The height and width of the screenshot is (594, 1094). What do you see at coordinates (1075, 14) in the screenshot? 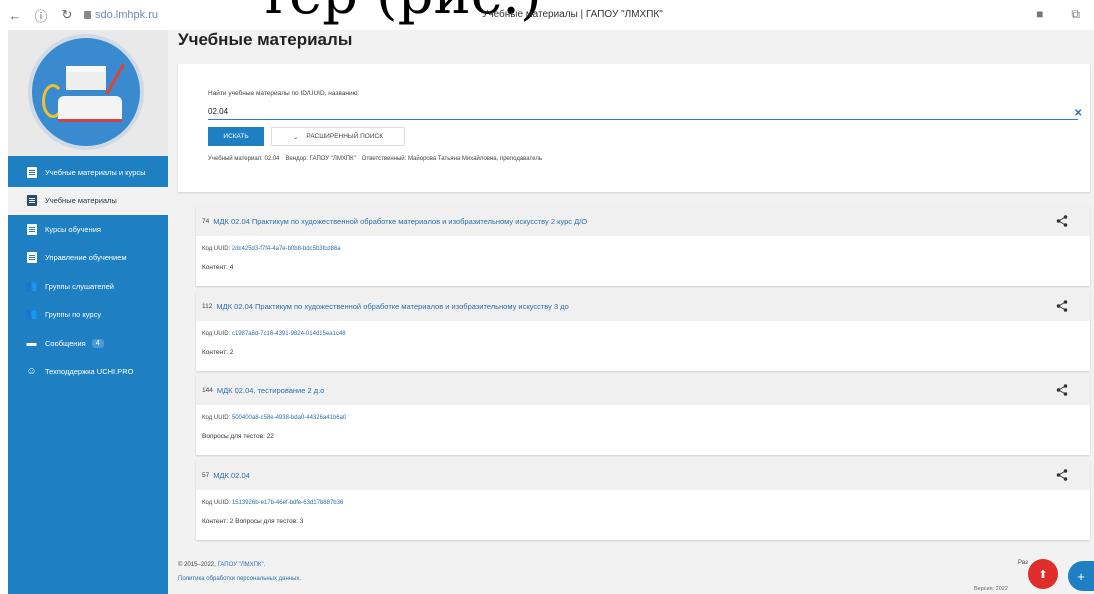
I see `reader-icon: ⧉` at bounding box center [1075, 14].